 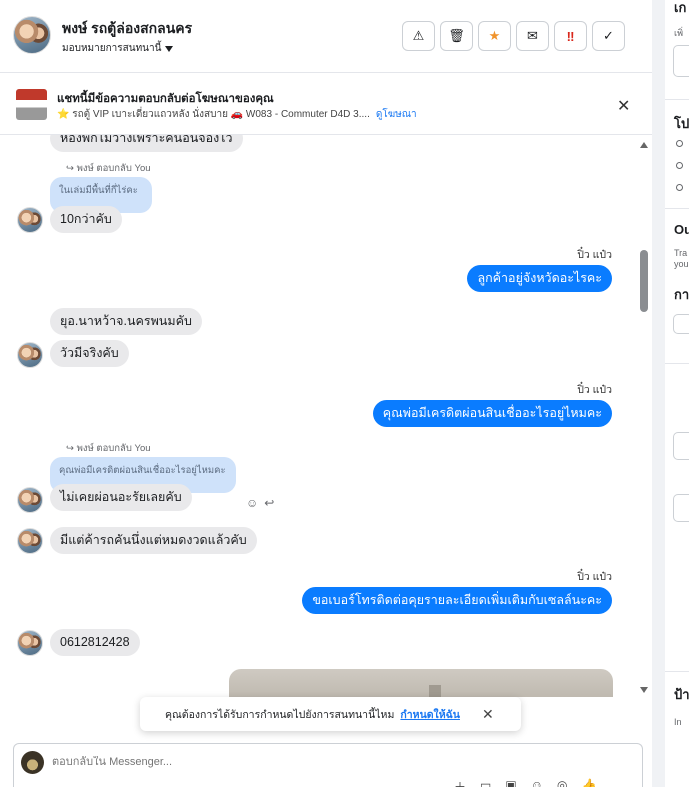 I want to click on checkbox, so click(x=681, y=324).